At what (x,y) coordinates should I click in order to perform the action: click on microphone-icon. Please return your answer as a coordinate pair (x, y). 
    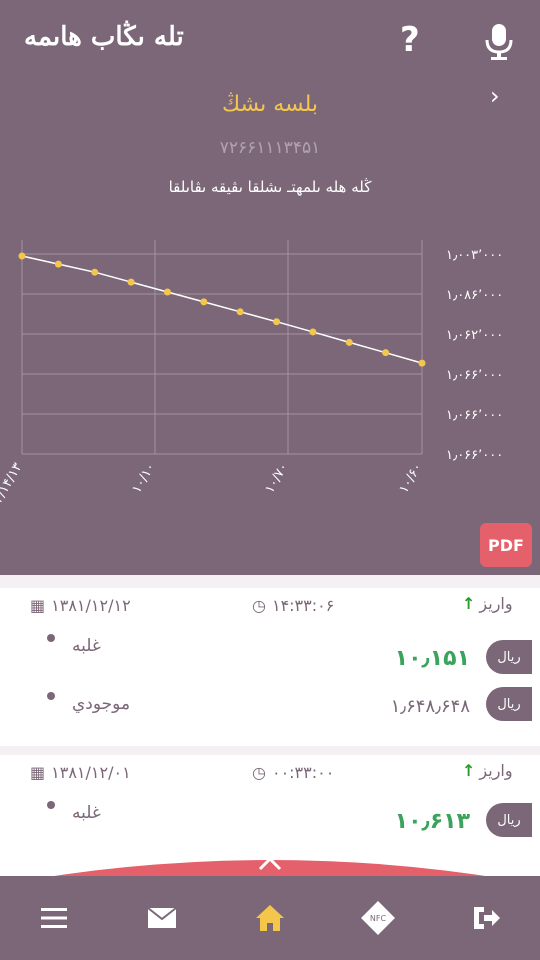
    Looking at the image, I should click on (499, 42).